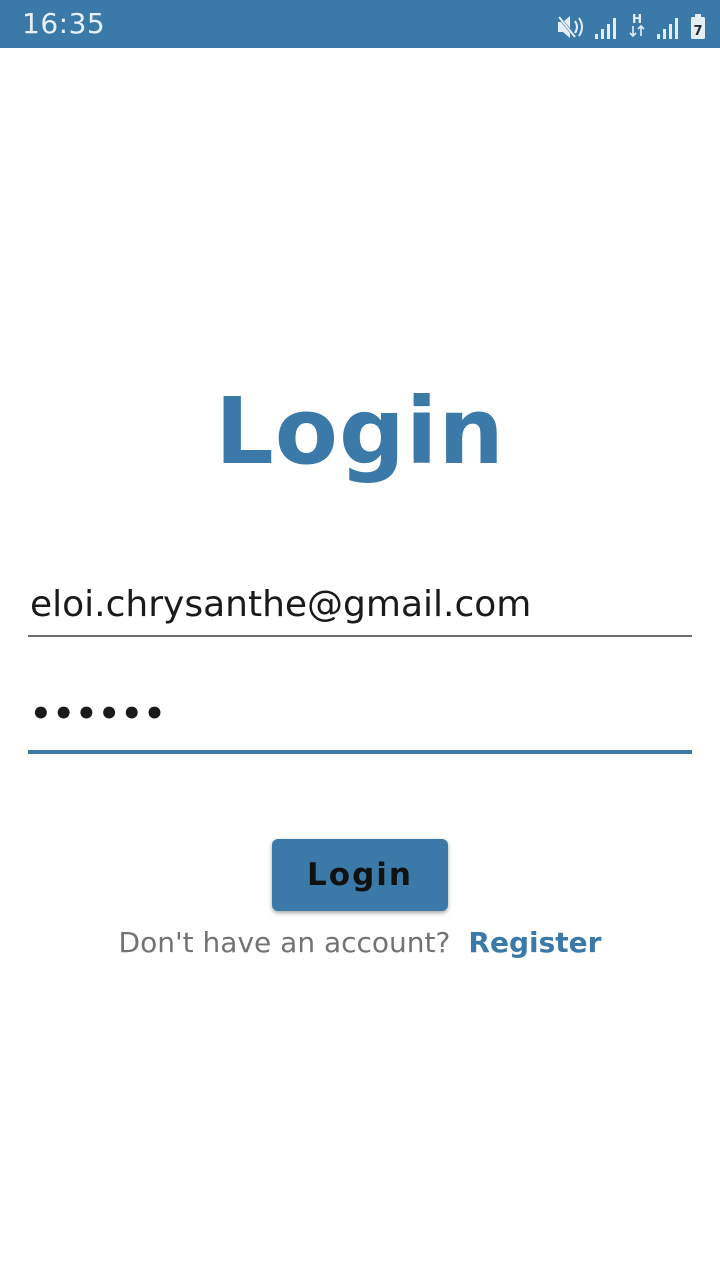  What do you see at coordinates (570, 27) in the screenshot?
I see `vibrate-mute-icon` at bounding box center [570, 27].